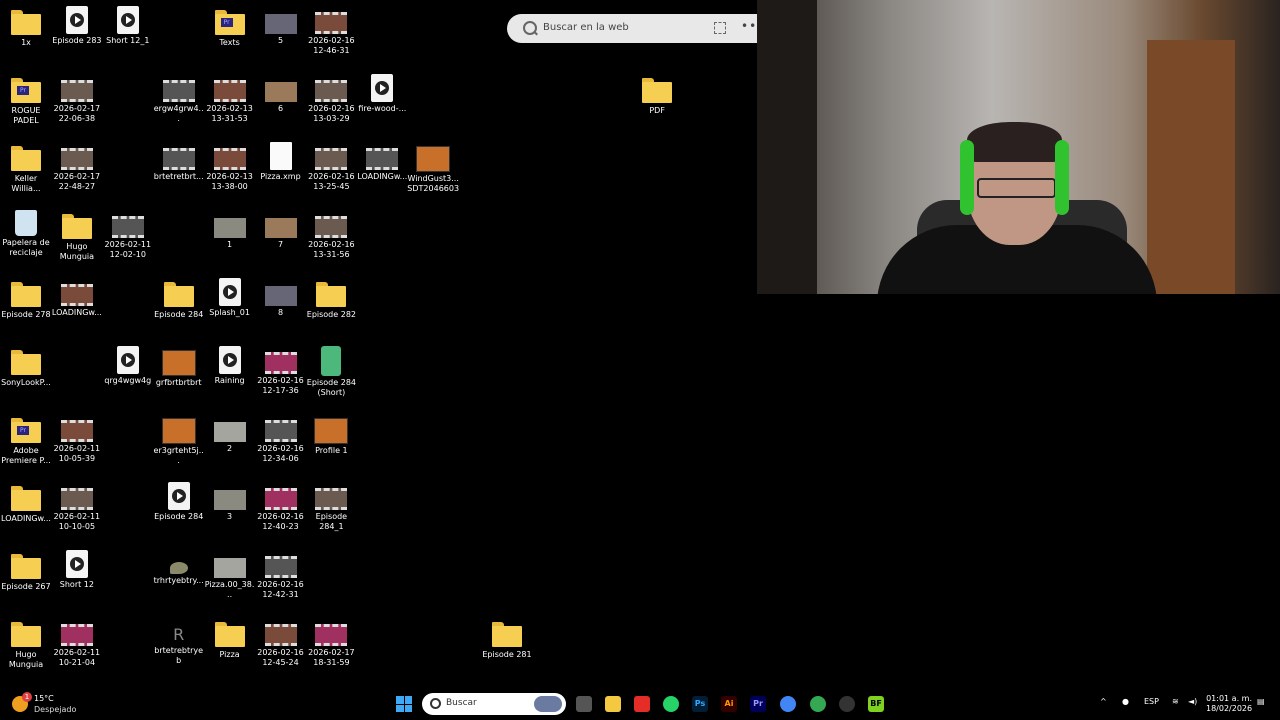 This screenshot has height=720, width=1280. I want to click on desktop-icon: 2, so click(230, 434).